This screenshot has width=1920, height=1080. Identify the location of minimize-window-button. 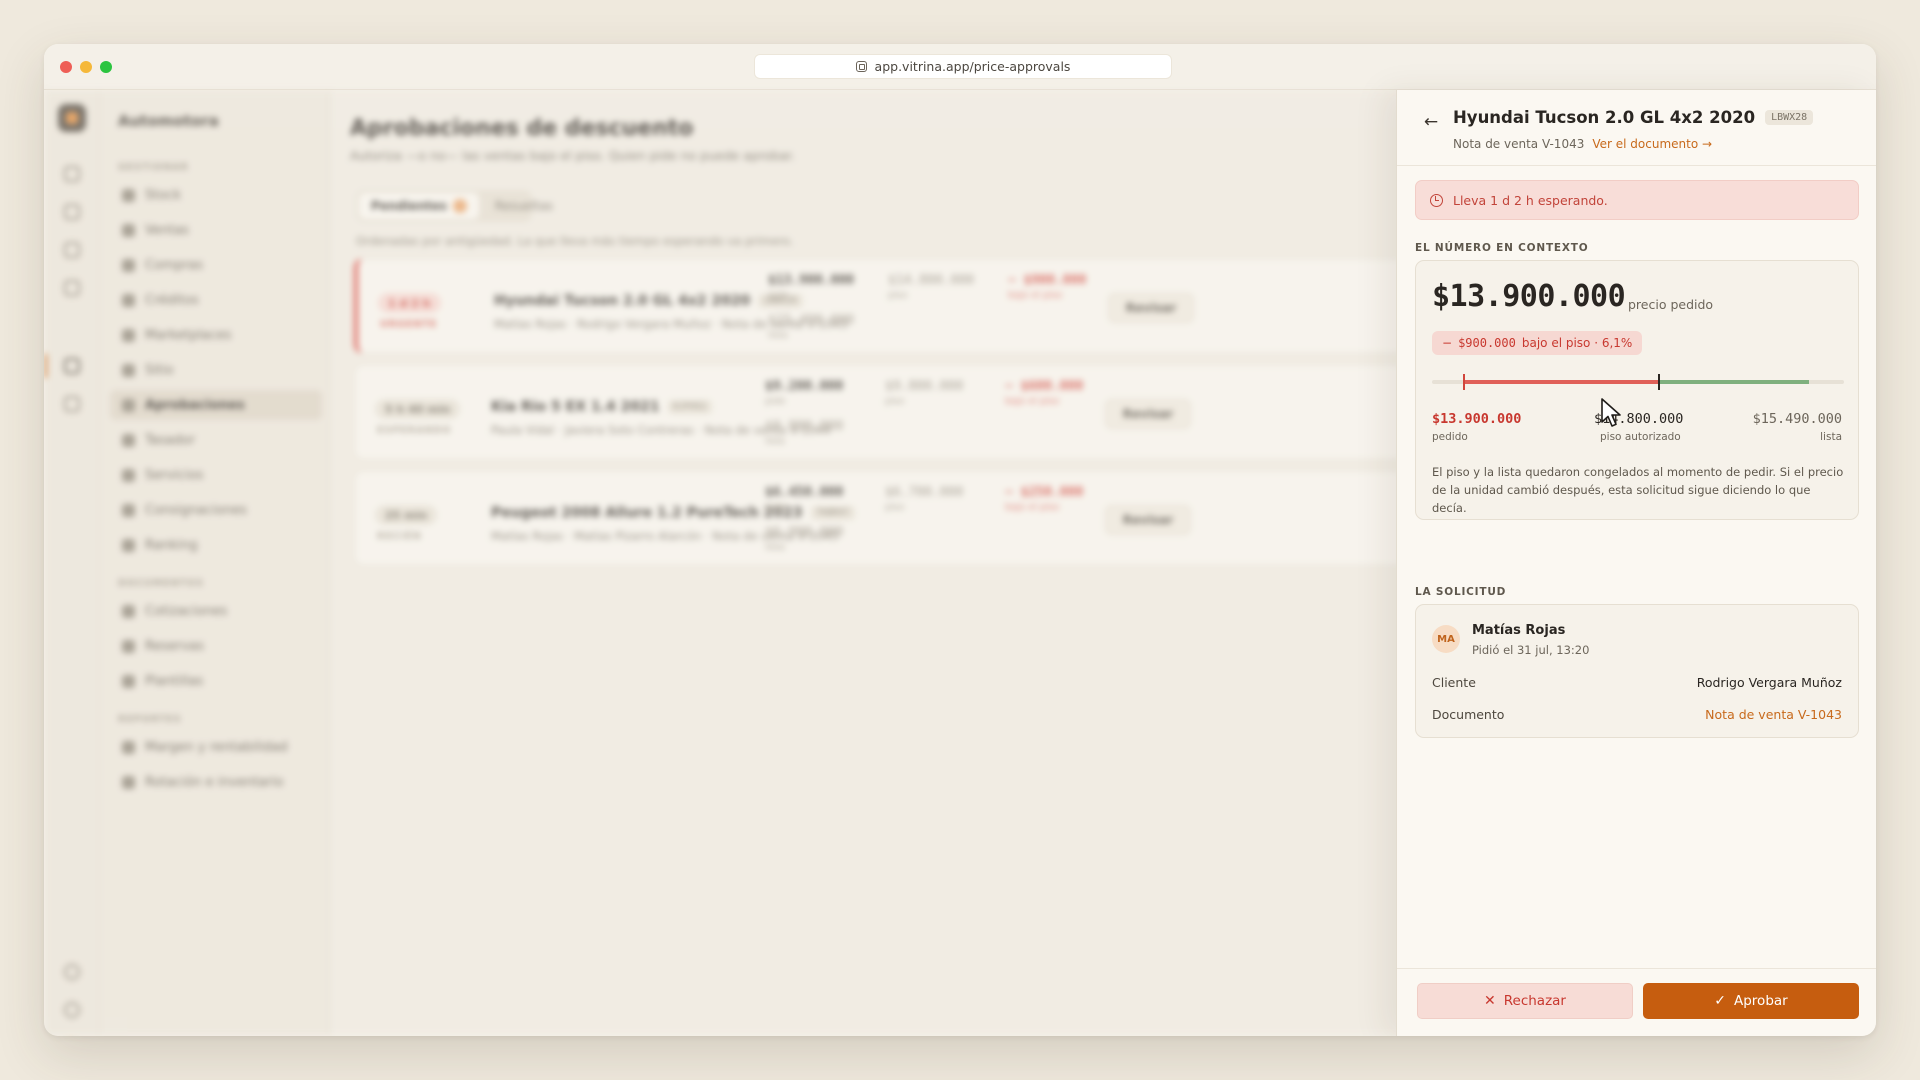
(86, 67).